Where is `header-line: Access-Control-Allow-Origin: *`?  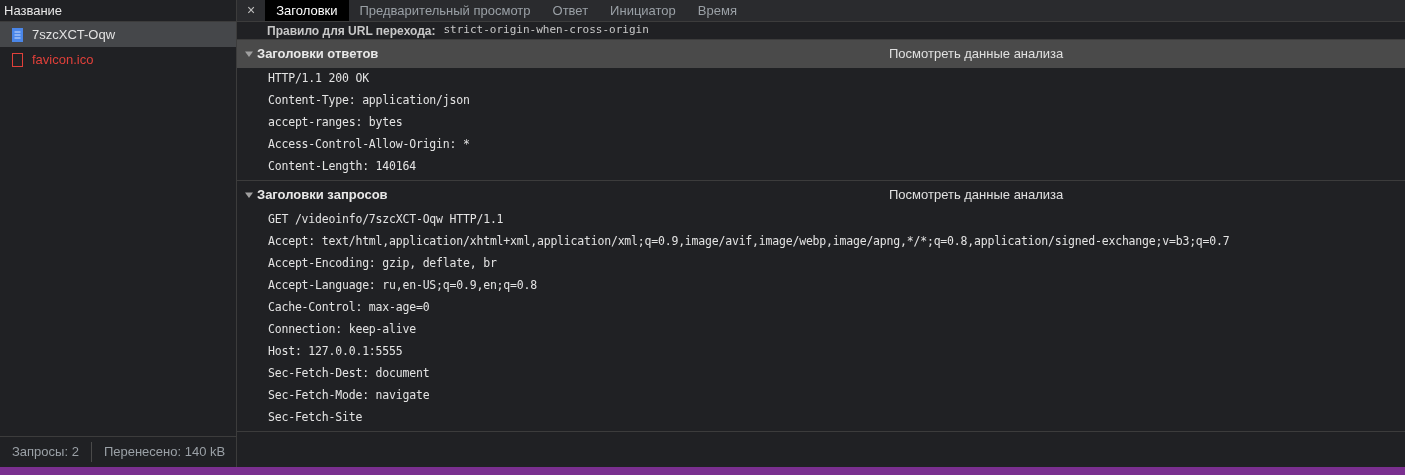 header-line: Access-Control-Allow-Origin: * is located at coordinates (369, 145).